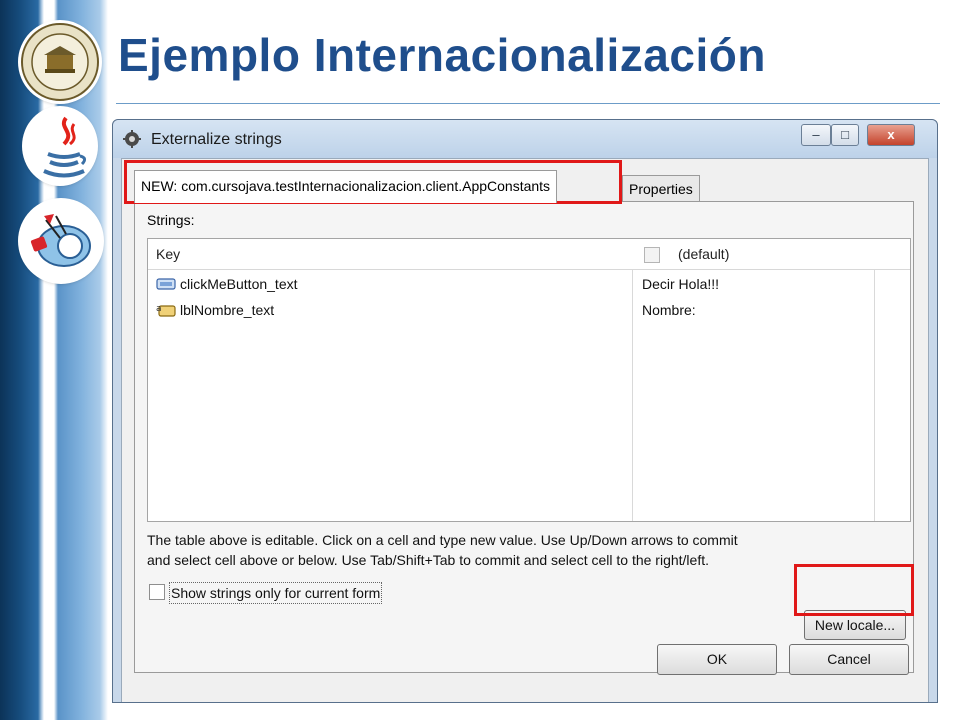 The height and width of the screenshot is (720, 960). I want to click on default-cell: Nombre:, so click(669, 310).